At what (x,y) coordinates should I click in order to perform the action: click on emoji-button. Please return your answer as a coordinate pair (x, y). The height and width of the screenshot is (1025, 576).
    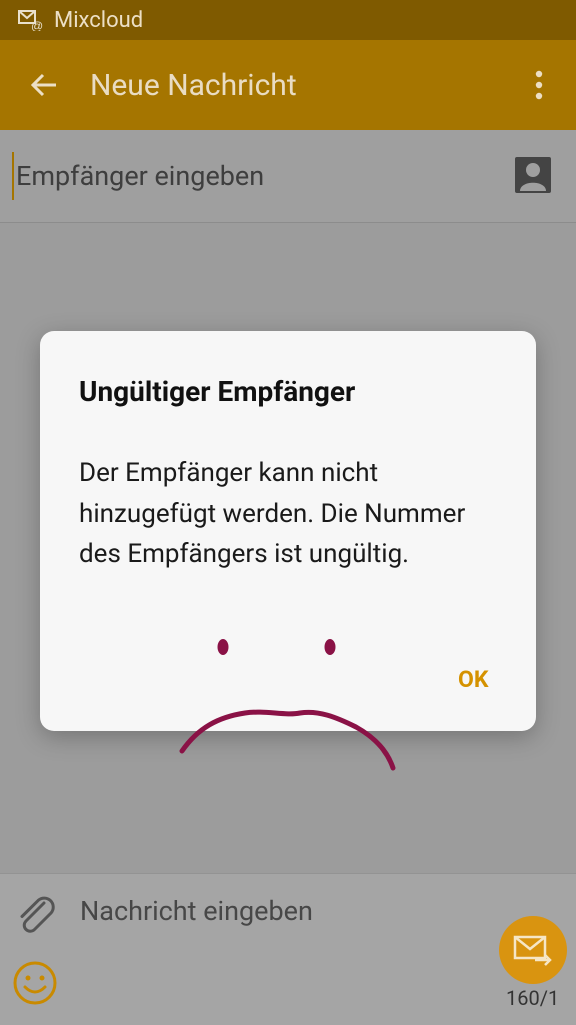
    Looking at the image, I should click on (35, 983).